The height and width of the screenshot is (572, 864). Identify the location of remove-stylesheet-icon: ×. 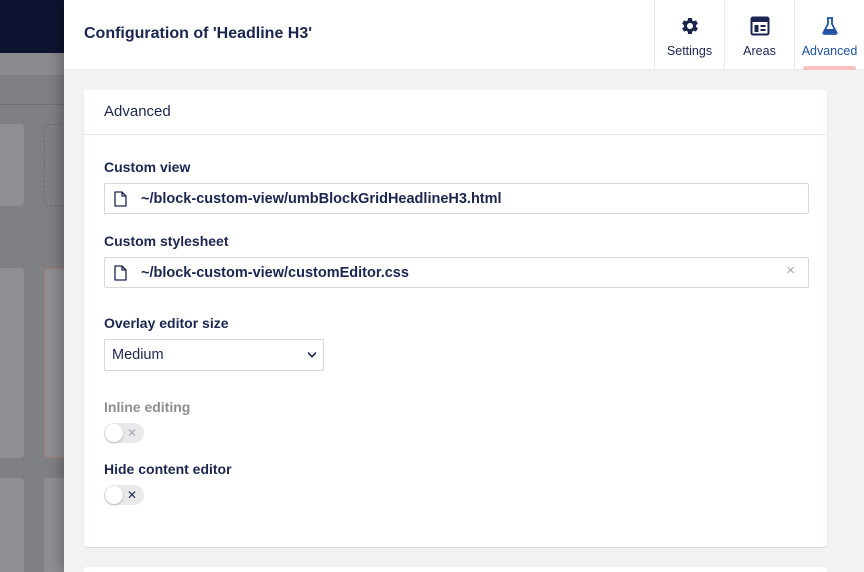
(790, 270).